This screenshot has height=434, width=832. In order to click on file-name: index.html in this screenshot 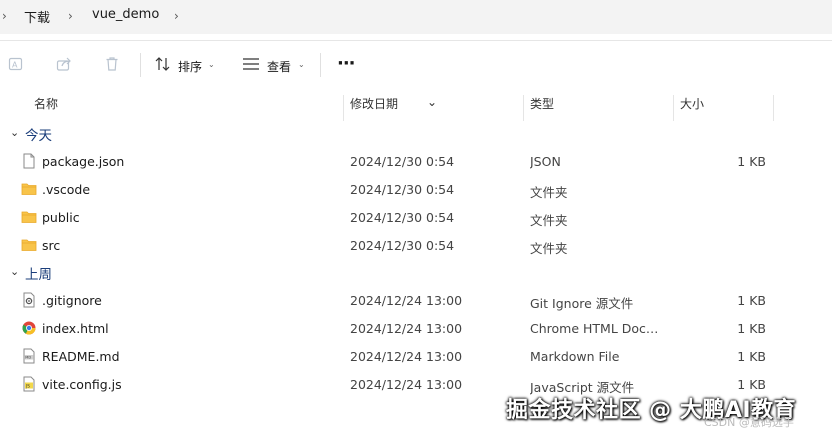, I will do `click(75, 328)`.